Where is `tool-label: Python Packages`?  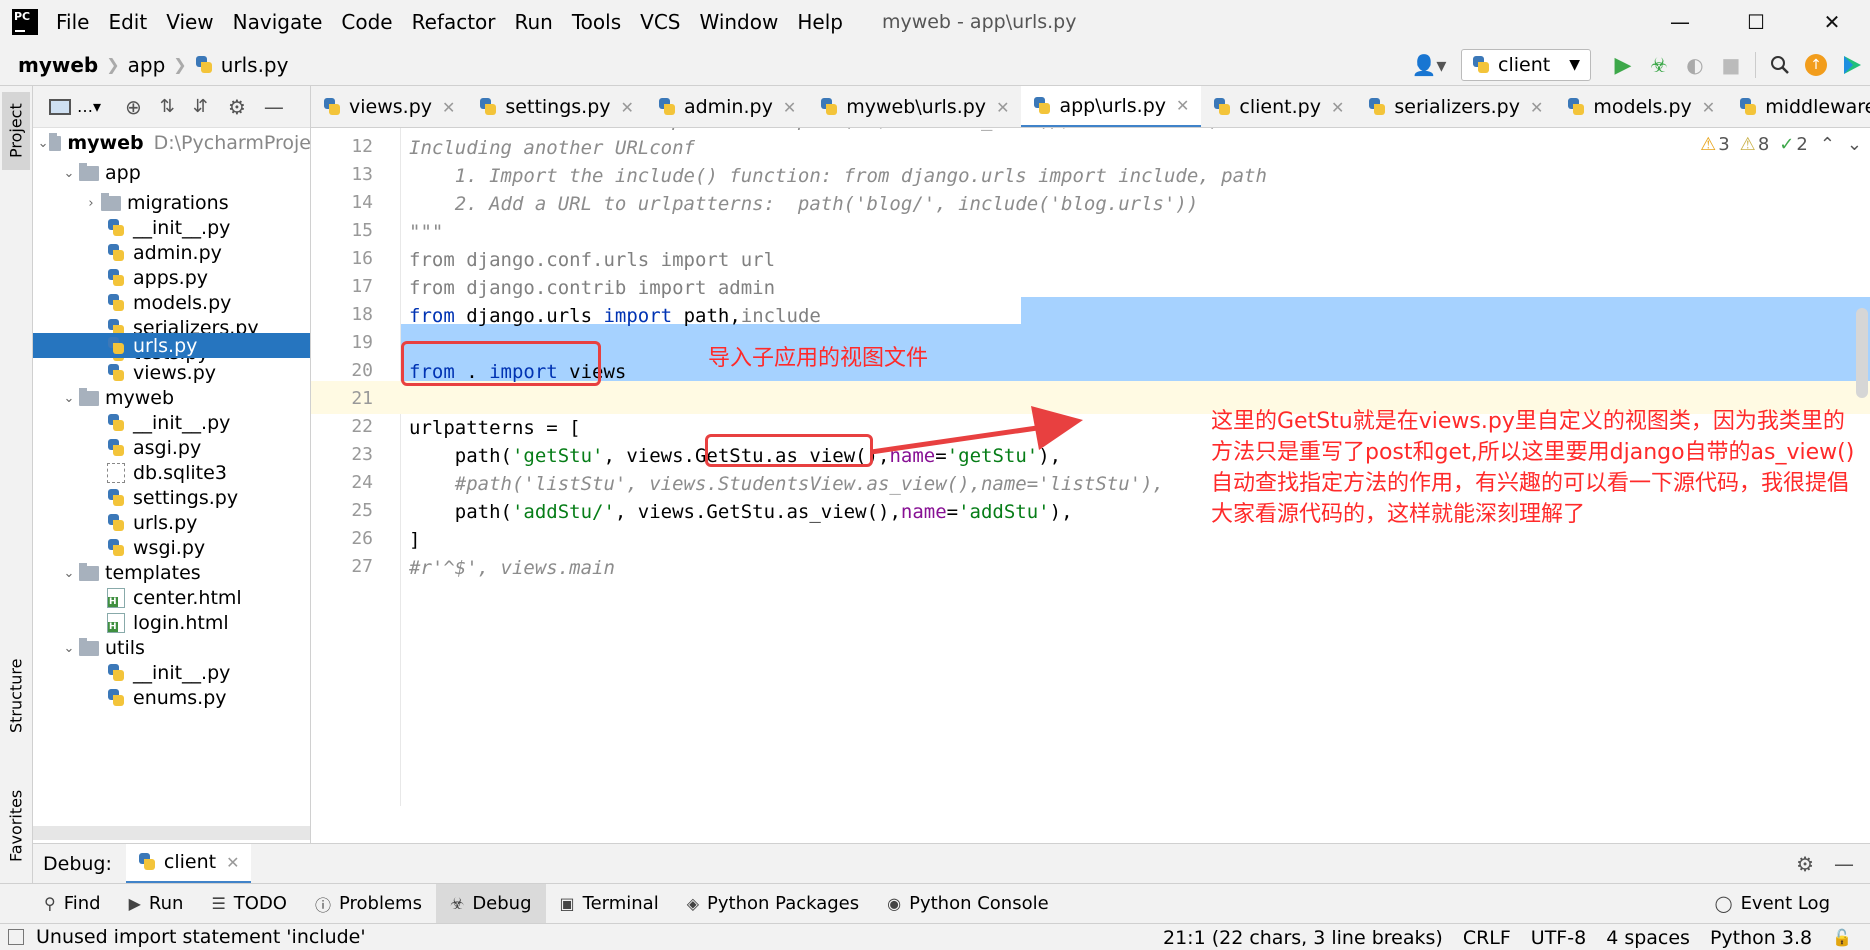 tool-label: Python Packages is located at coordinates (783, 903).